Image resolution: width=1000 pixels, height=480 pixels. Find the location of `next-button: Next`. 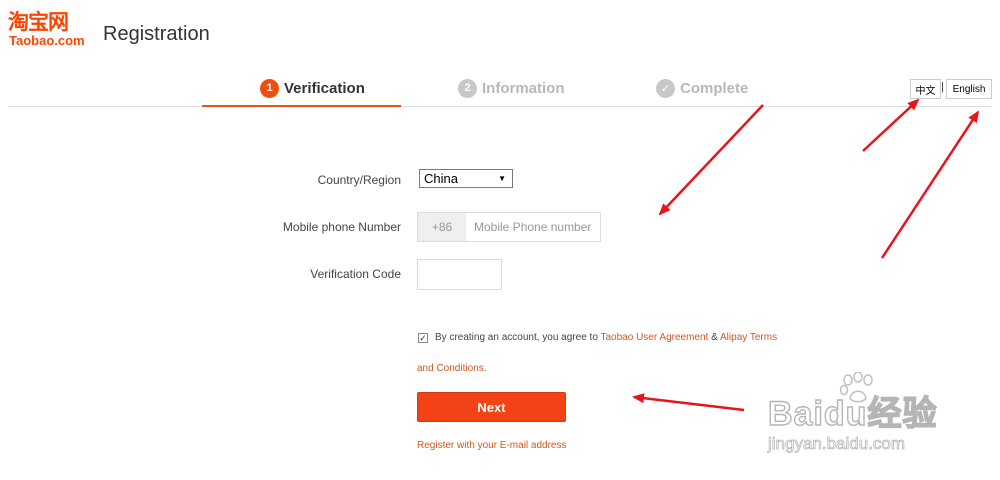

next-button: Next is located at coordinates (491, 407).